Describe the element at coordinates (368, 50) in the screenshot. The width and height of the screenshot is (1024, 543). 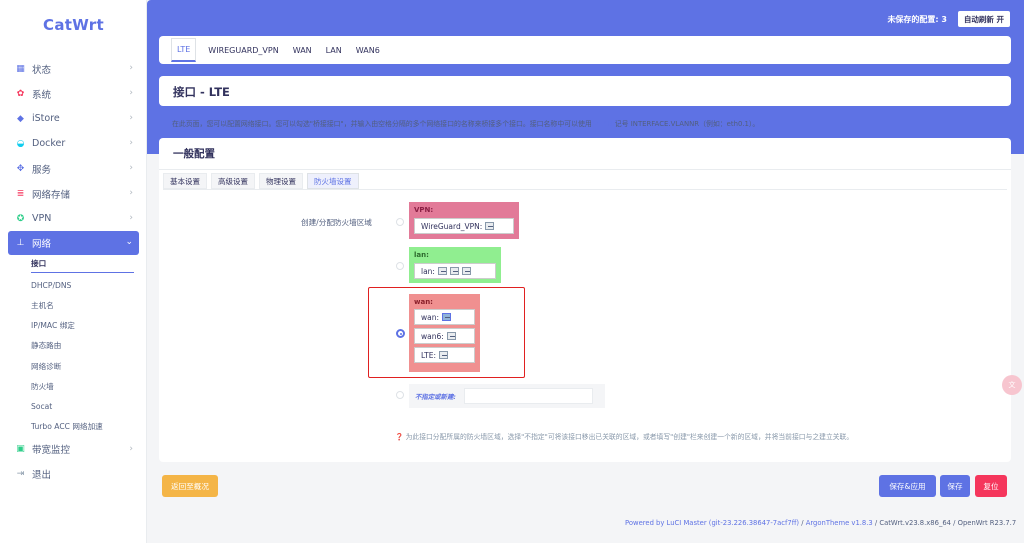
I see `tab-wan6: WAN6` at that location.